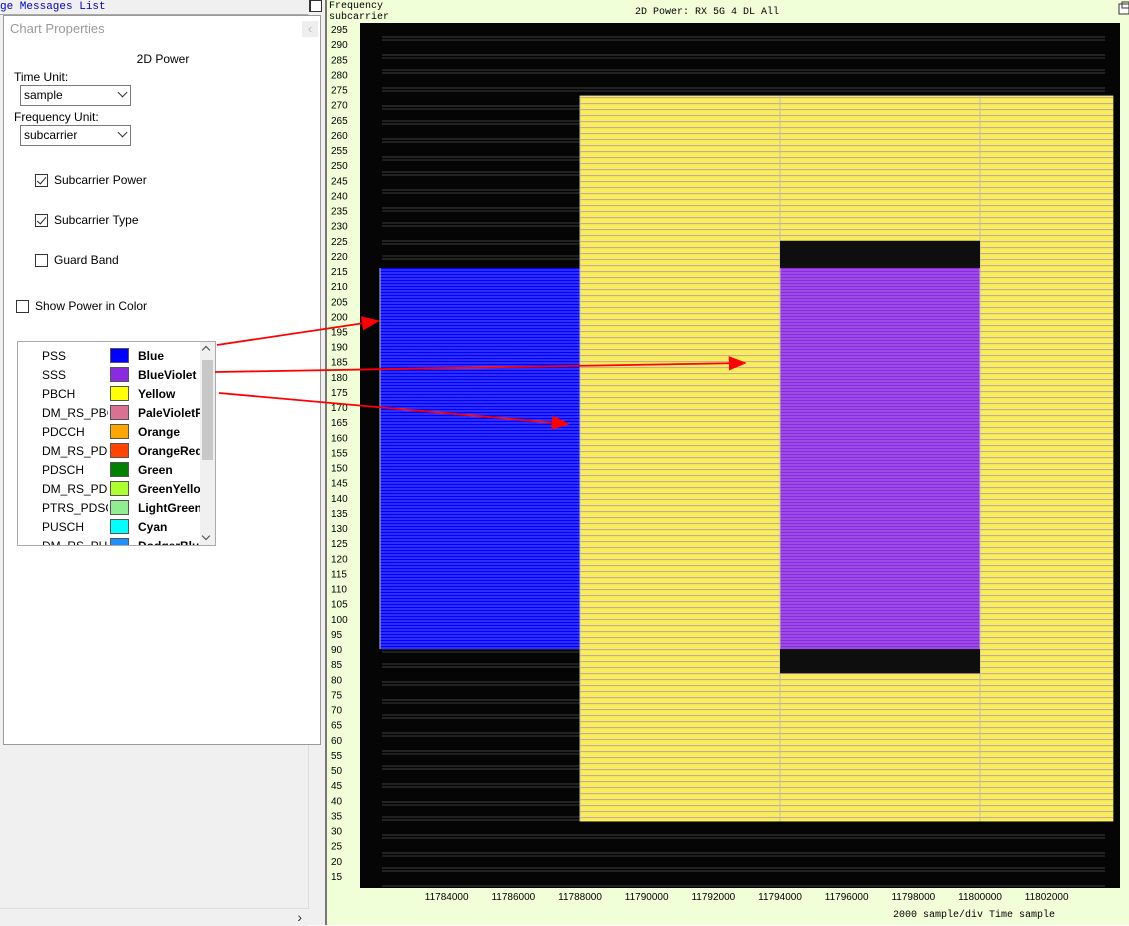 Image resolution: width=1129 pixels, height=926 pixels. What do you see at coordinates (75, 489) in the screenshot?
I see `legend-channel-name: DM_RS_PDS` at bounding box center [75, 489].